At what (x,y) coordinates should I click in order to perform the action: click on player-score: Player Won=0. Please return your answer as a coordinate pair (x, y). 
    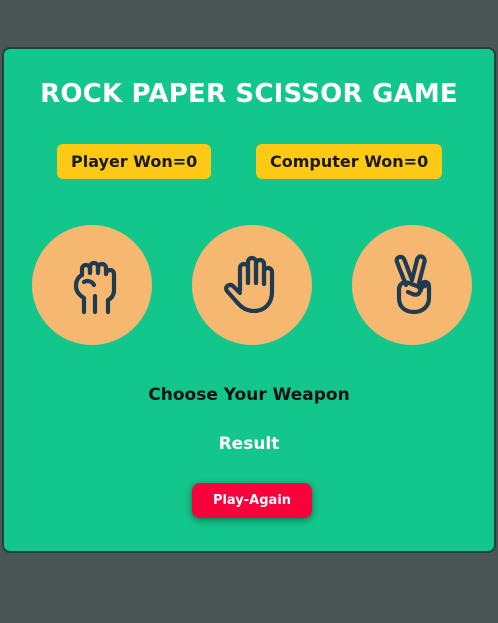
    Looking at the image, I should click on (134, 161).